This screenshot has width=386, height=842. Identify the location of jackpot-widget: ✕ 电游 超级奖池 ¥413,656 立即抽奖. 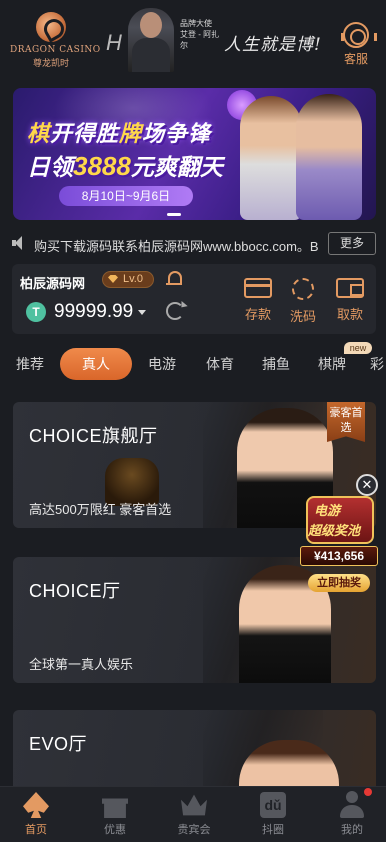
(339, 533).